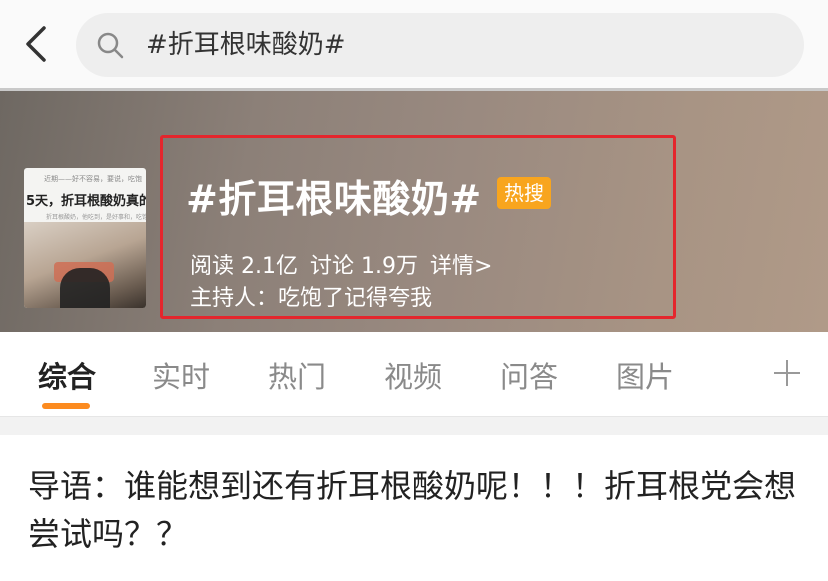 The width and height of the screenshot is (828, 581). What do you see at coordinates (311, 298) in the screenshot?
I see `topic-host: 主持人：吃饱了记得夸我` at bounding box center [311, 298].